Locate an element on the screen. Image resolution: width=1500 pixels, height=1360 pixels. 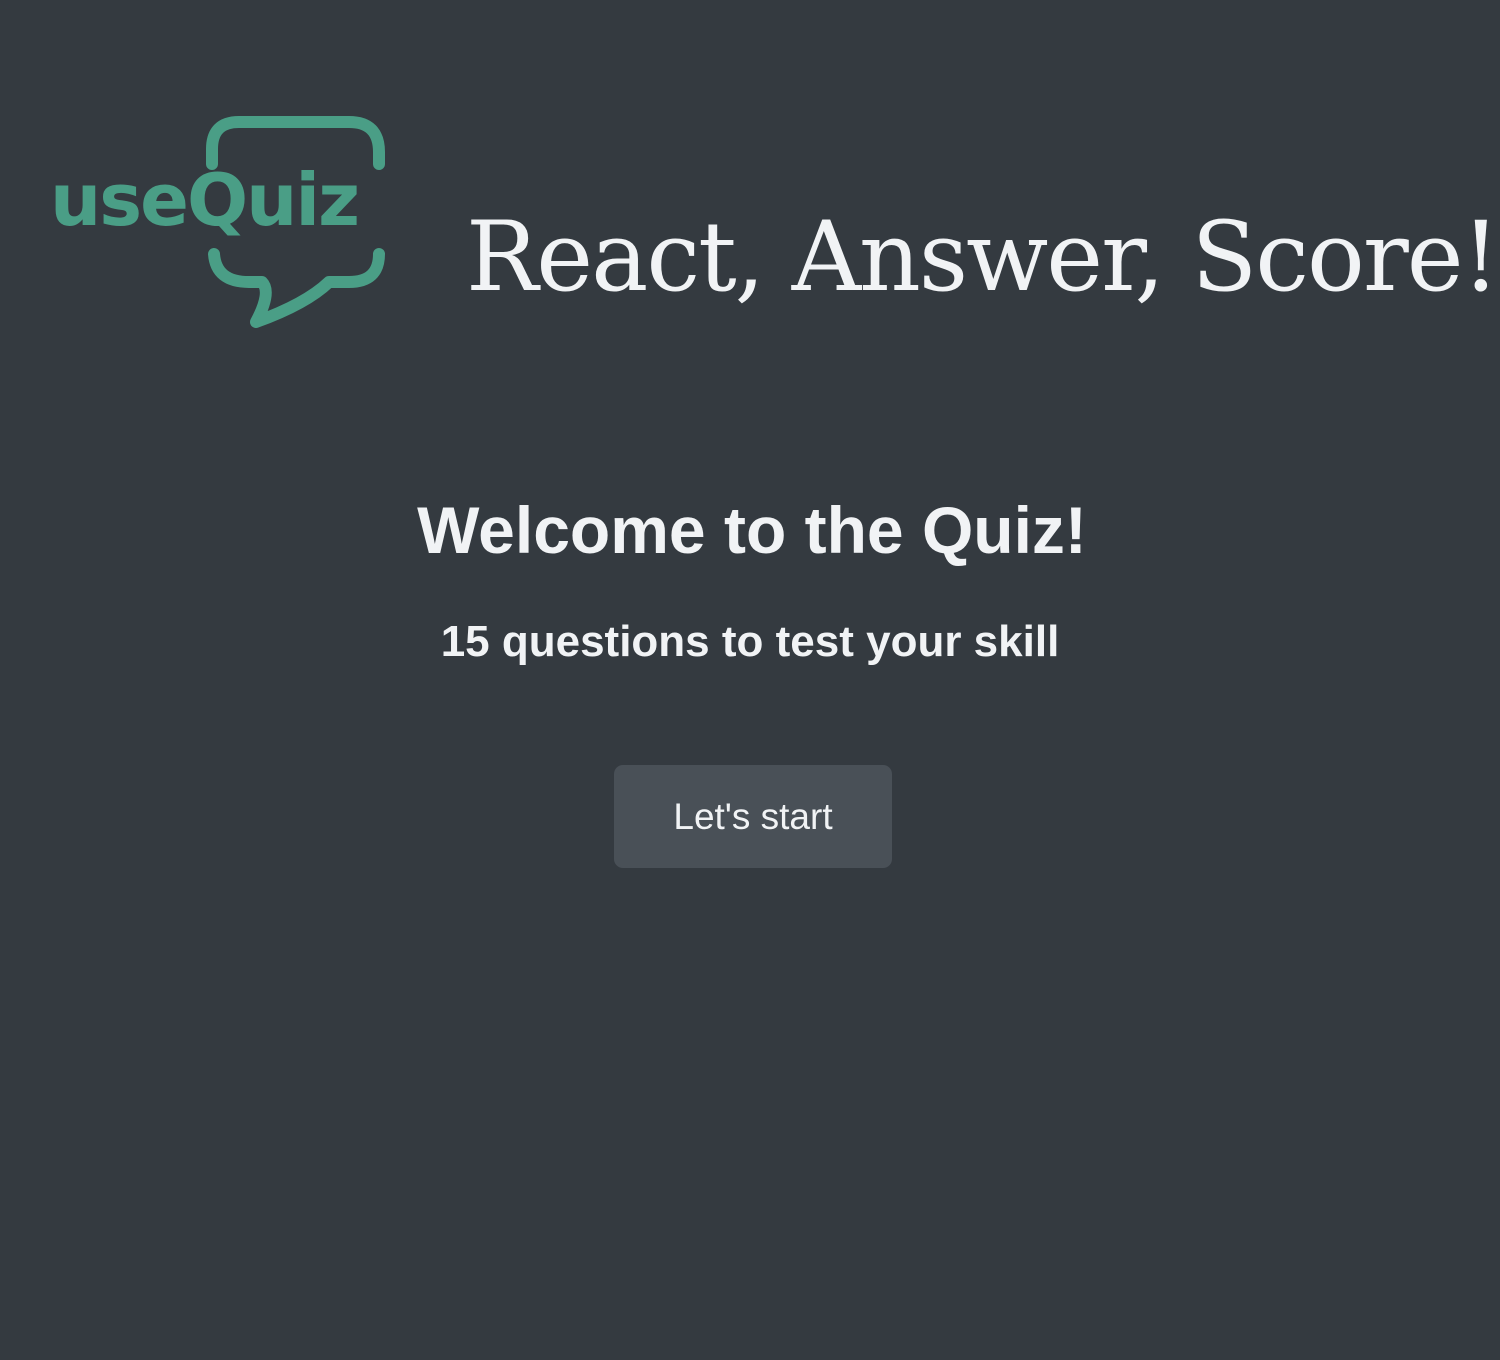
question-count-subtitle: 15 questions to test your skill is located at coordinates (750, 641).